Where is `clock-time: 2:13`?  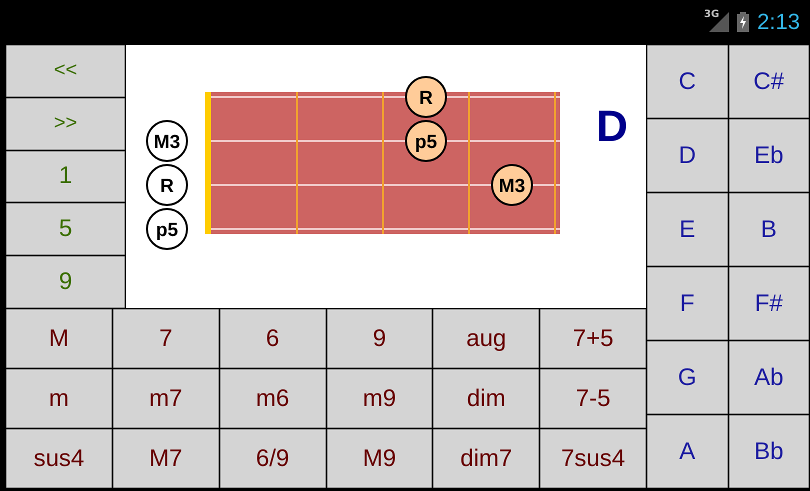 clock-time: 2:13 is located at coordinates (778, 22).